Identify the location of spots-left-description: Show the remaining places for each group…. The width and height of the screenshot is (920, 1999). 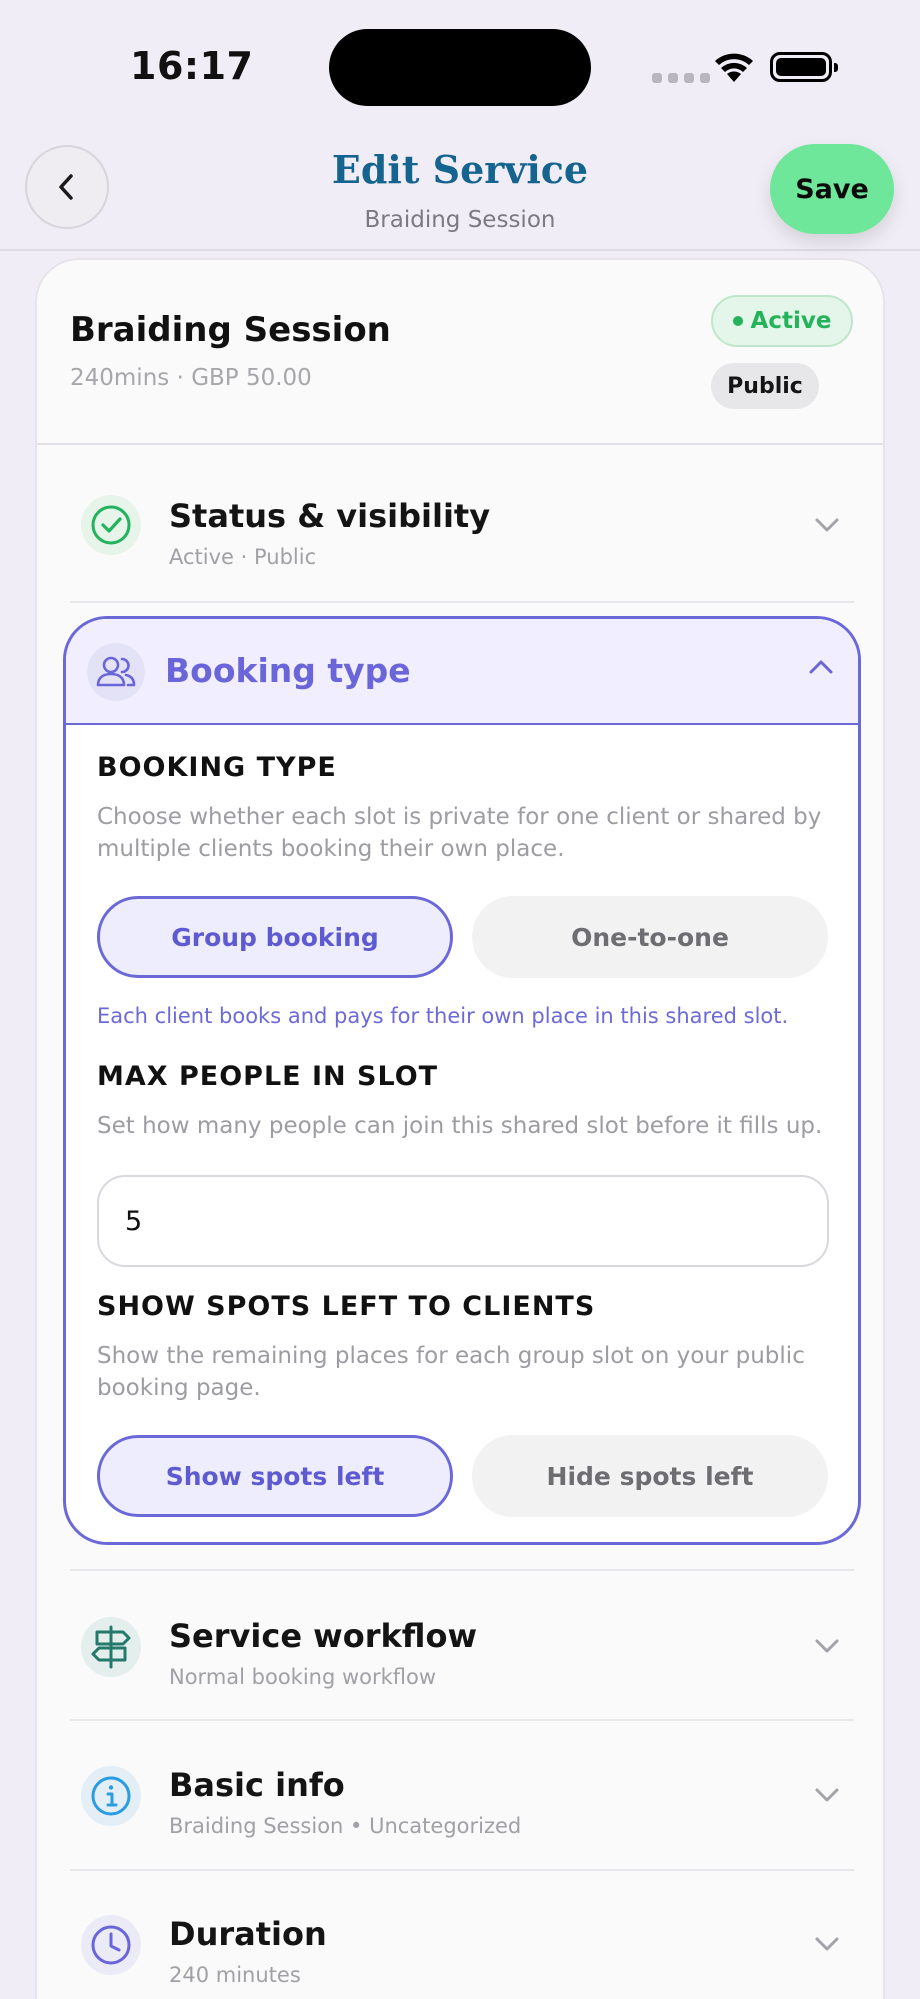
(451, 1372).